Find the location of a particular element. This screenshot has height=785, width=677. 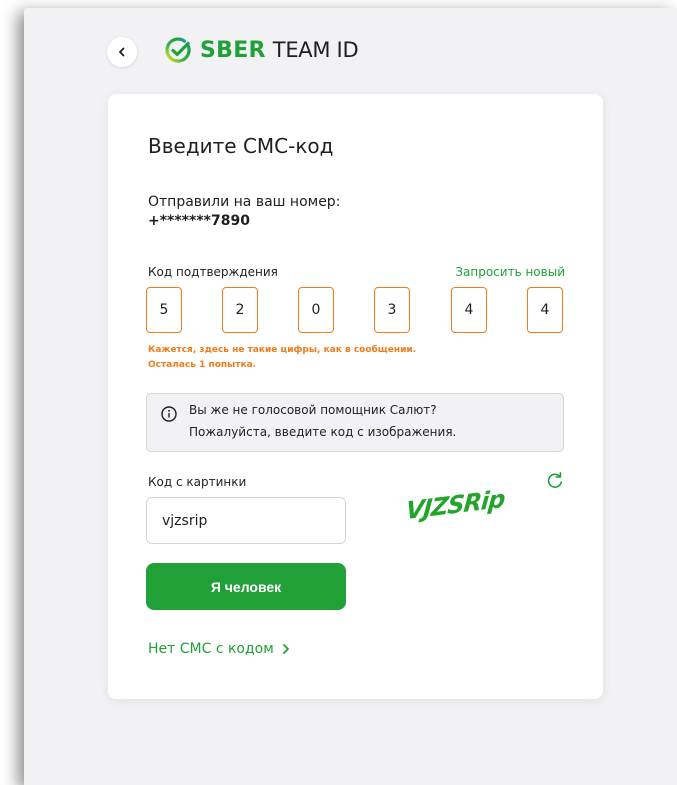

masked-phone: +*******7890 is located at coordinates (199, 221).